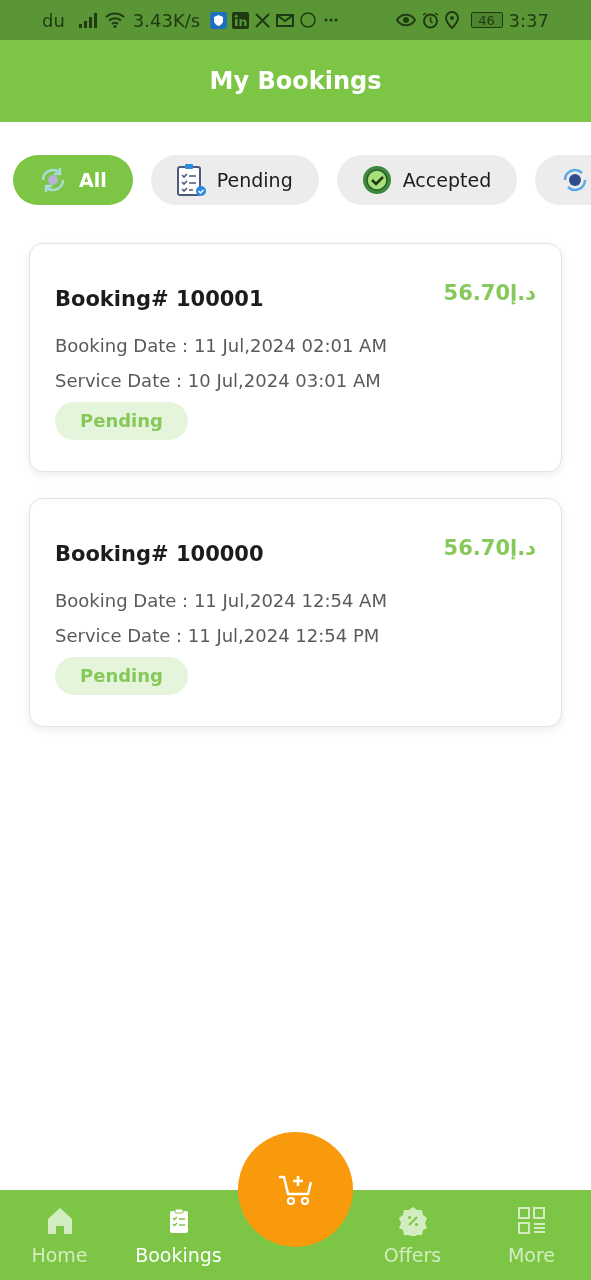  What do you see at coordinates (159, 554) in the screenshot?
I see `booking-number: Booking# 100000` at bounding box center [159, 554].